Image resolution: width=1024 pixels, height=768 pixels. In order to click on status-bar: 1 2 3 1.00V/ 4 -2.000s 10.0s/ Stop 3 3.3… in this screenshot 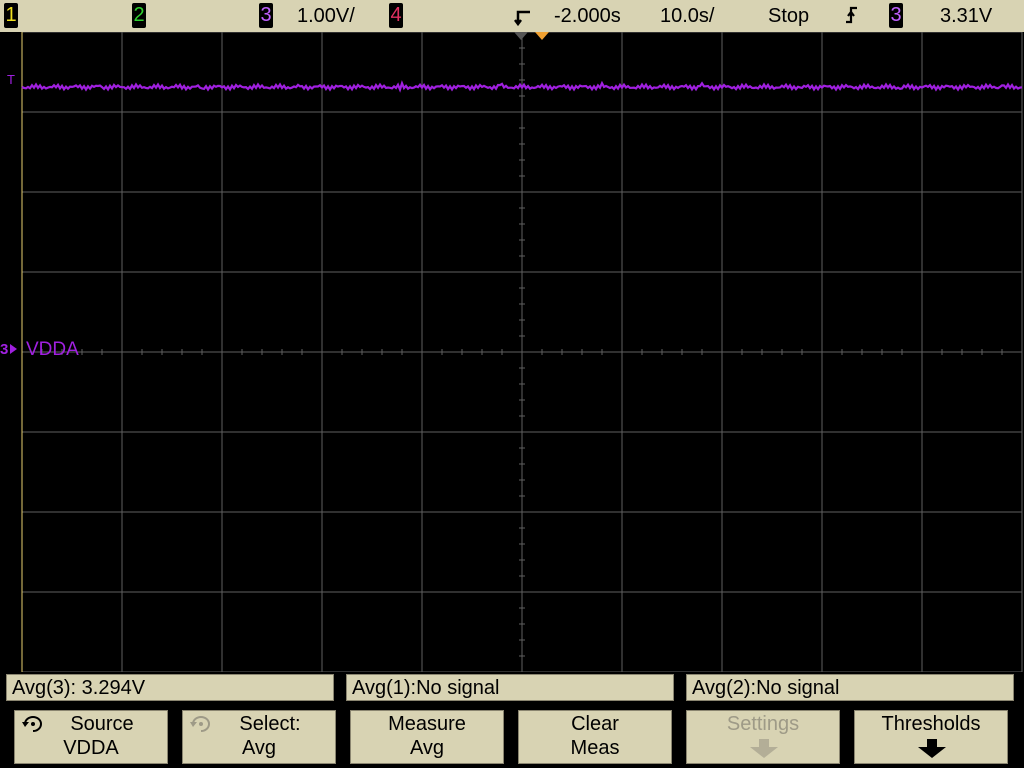, I will do `click(512, 16)`.